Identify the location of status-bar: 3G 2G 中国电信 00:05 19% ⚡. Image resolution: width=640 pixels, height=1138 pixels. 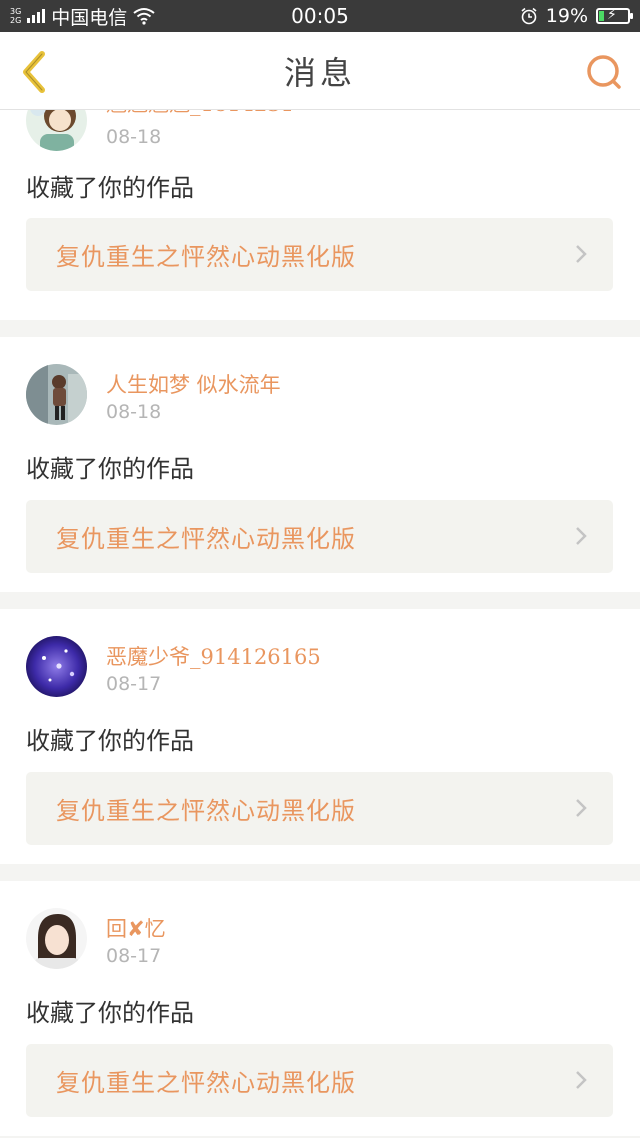
(320, 16).